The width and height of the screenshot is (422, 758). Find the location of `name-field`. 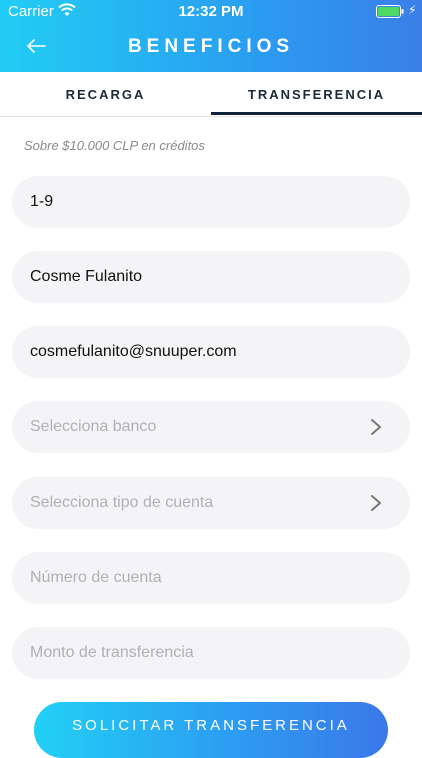

name-field is located at coordinates (211, 277).